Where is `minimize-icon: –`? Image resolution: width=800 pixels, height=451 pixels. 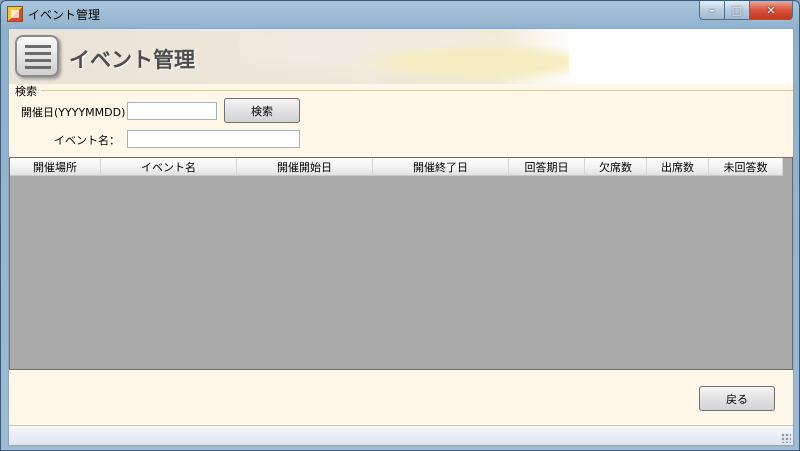
minimize-icon: – is located at coordinates (712, 10).